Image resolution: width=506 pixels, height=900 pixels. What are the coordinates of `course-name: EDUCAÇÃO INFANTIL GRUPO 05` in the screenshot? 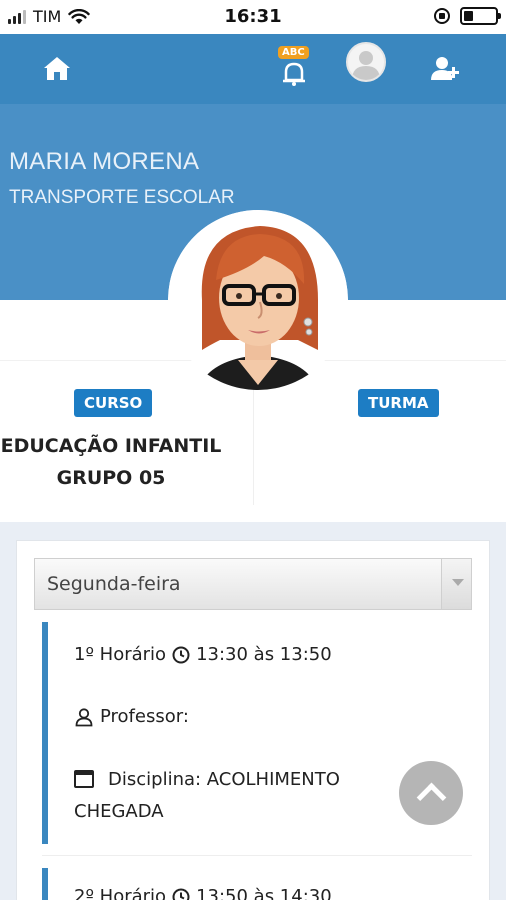 It's located at (111, 462).